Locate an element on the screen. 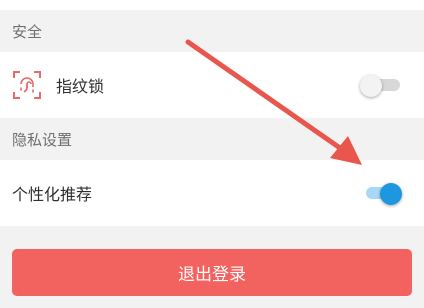 This screenshot has width=424, height=308. security-section-title: 安全 is located at coordinates (27, 31).